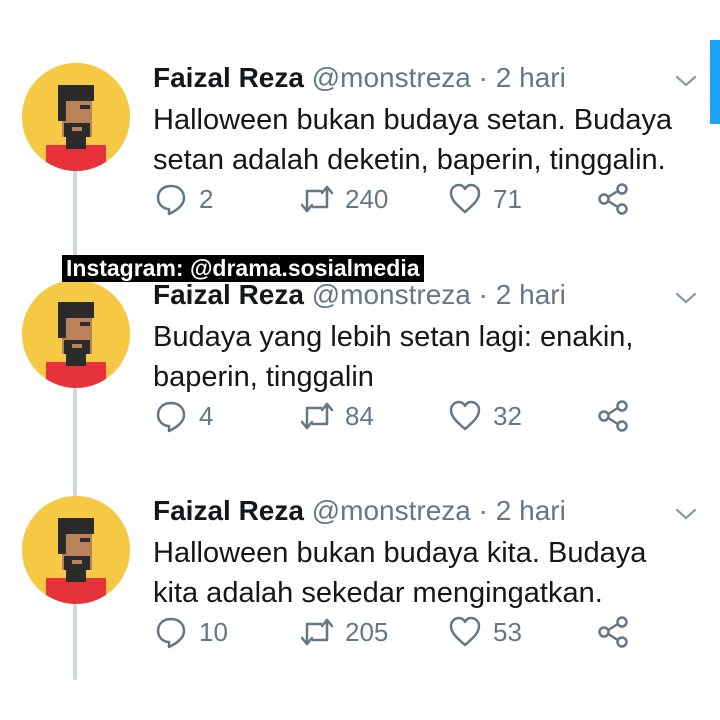 The image size is (720, 720). What do you see at coordinates (359, 415) in the screenshot?
I see `retweet-count: 84` at bounding box center [359, 415].